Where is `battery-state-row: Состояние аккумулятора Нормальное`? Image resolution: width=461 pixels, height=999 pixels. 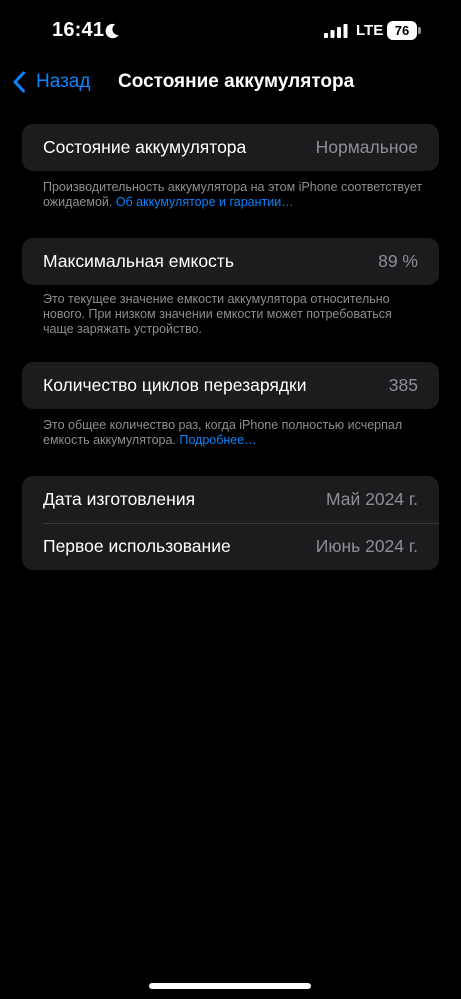
battery-state-row: Состояние аккумулятора Нормальное is located at coordinates (230, 147).